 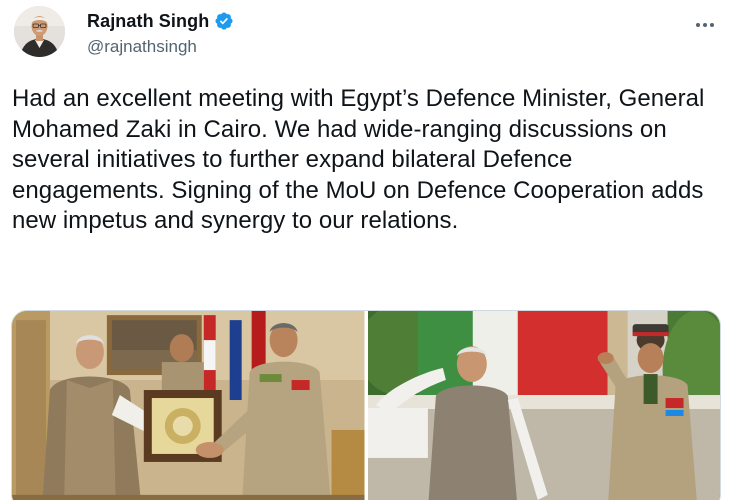 I want to click on avatar, so click(x=39, y=31).